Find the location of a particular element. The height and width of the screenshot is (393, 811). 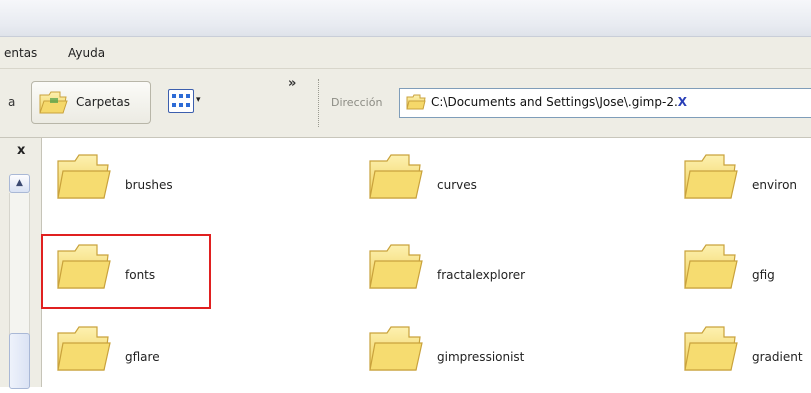

folder-name: gimpressionist is located at coordinates (481, 357).